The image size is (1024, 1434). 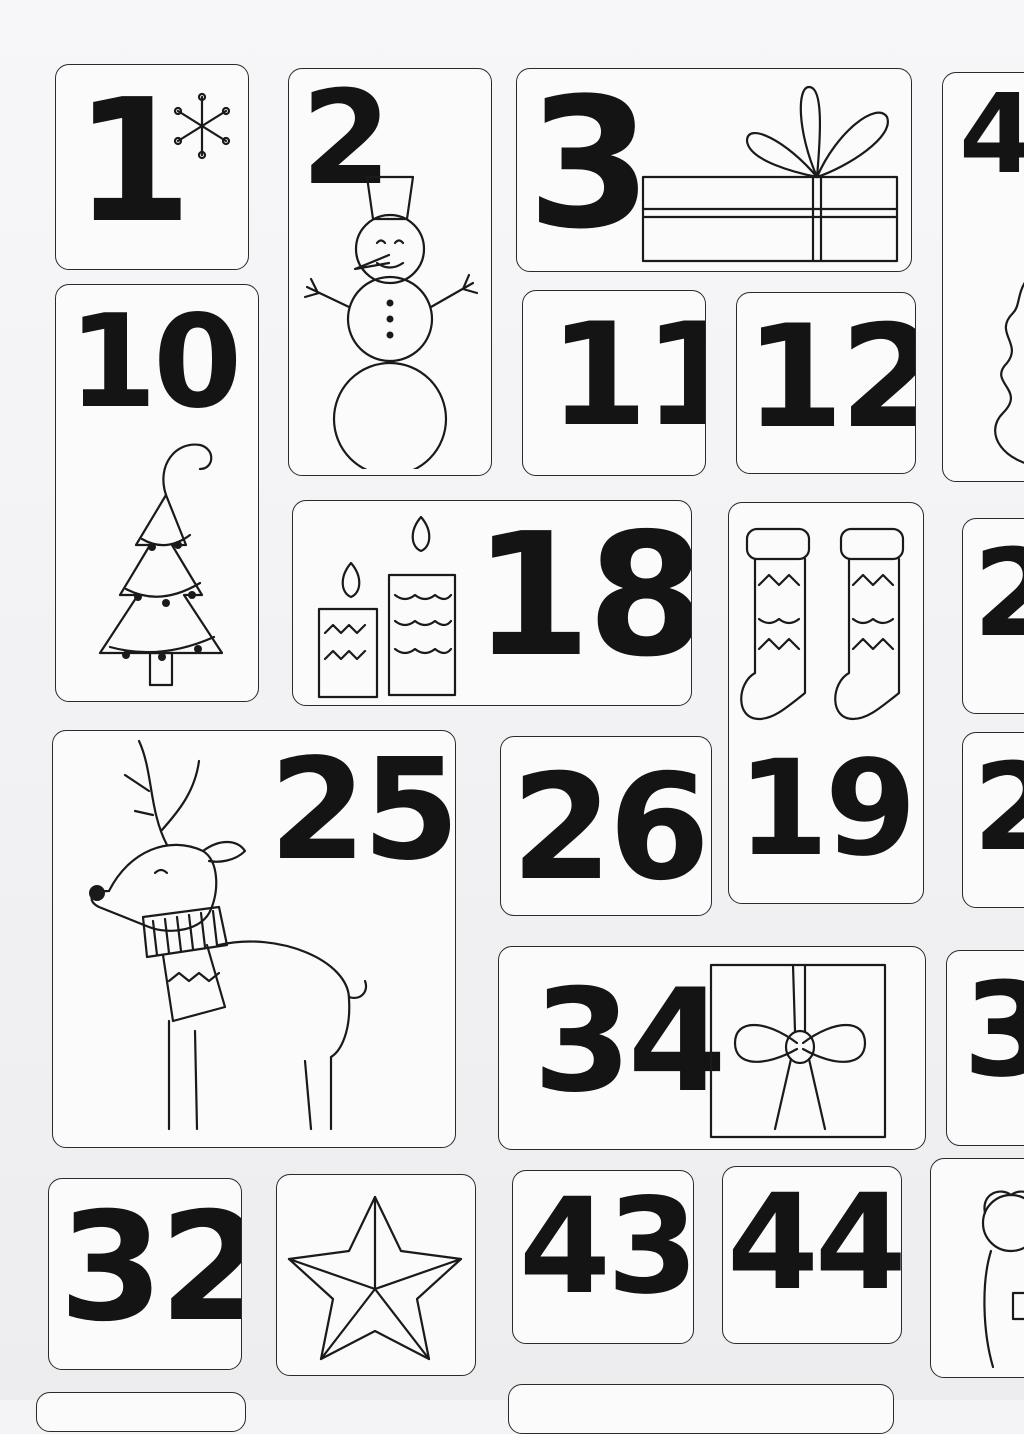 I want to click on day-number: 10, so click(x=155, y=362).